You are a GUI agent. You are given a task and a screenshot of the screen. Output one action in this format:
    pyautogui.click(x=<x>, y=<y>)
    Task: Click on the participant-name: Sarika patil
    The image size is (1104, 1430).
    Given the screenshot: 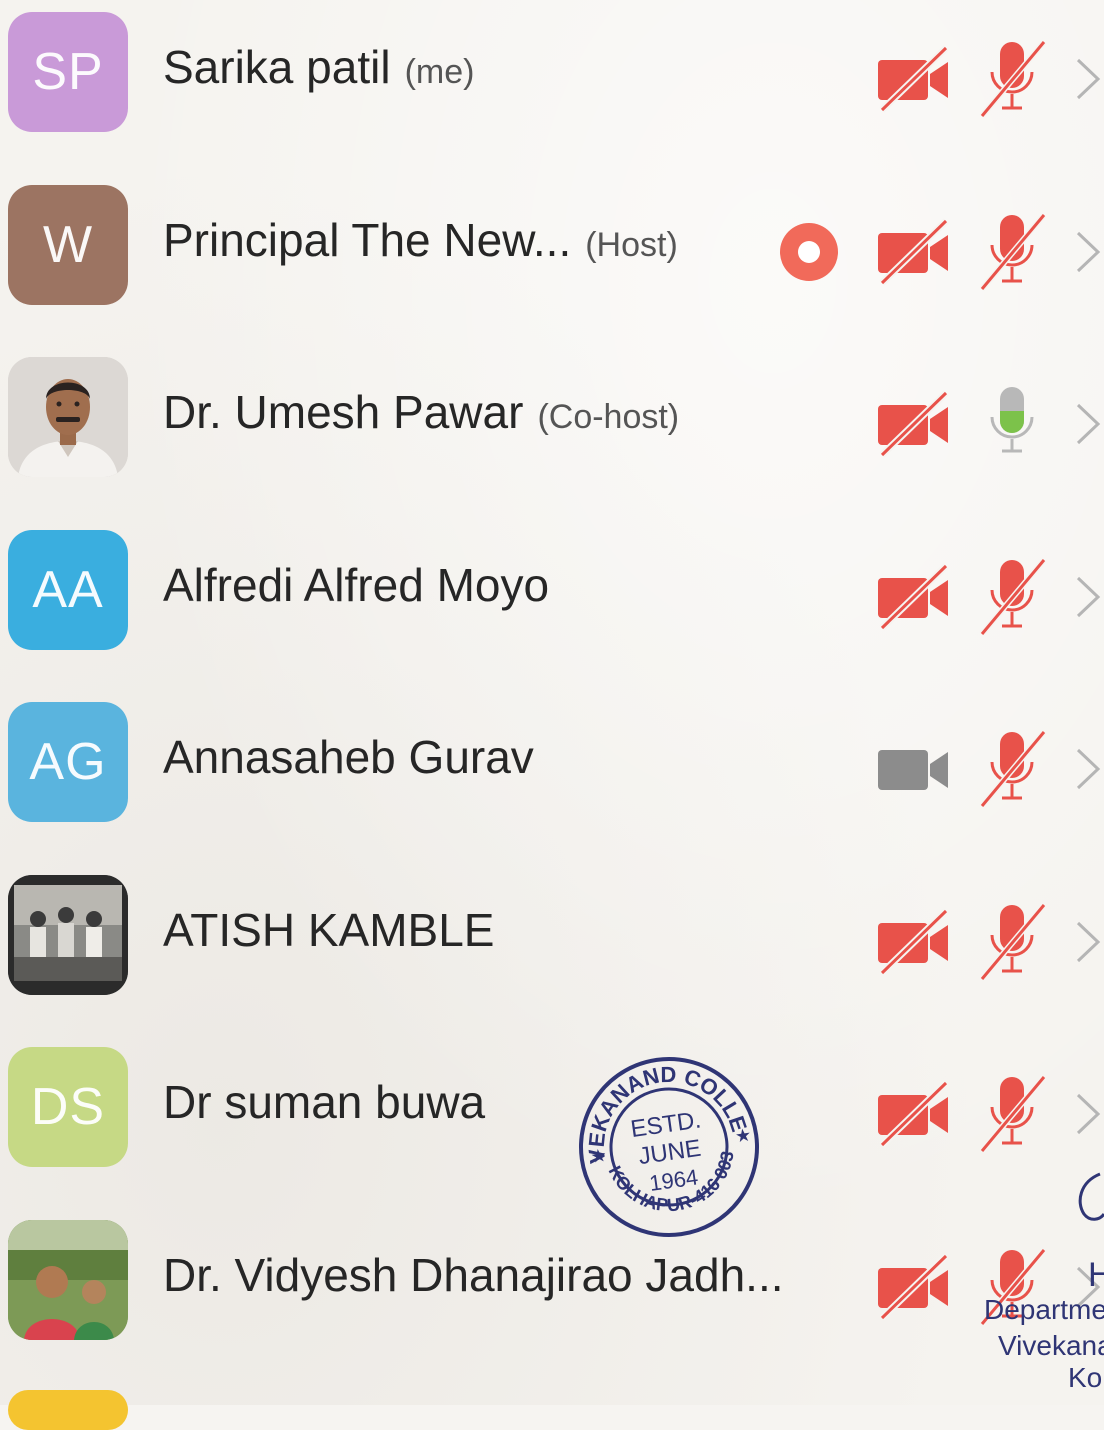 What is the action you would take?
    pyautogui.click(x=277, y=67)
    